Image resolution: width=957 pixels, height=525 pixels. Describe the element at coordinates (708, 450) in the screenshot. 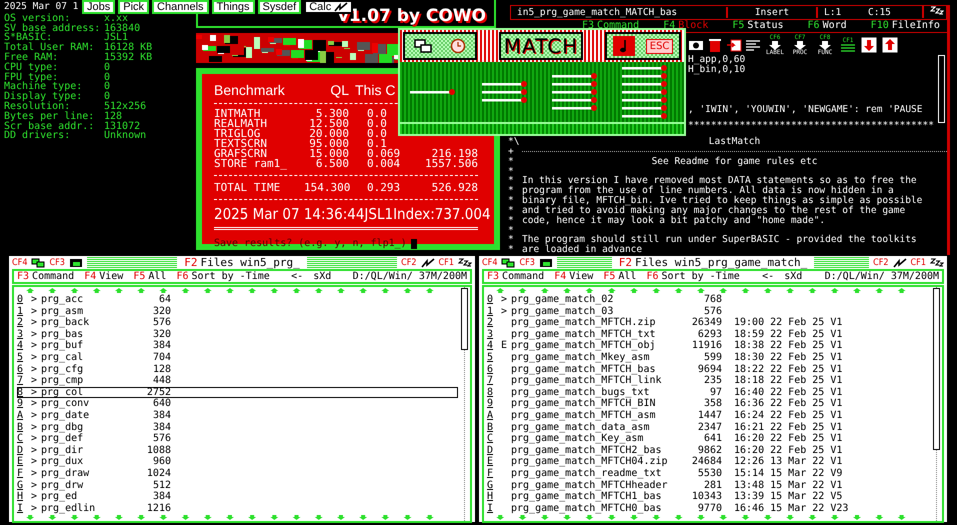

I see `file-row: D prg_game_match_MFTCH2_bas 9862 16:20 22 Feb 25 V1` at that location.